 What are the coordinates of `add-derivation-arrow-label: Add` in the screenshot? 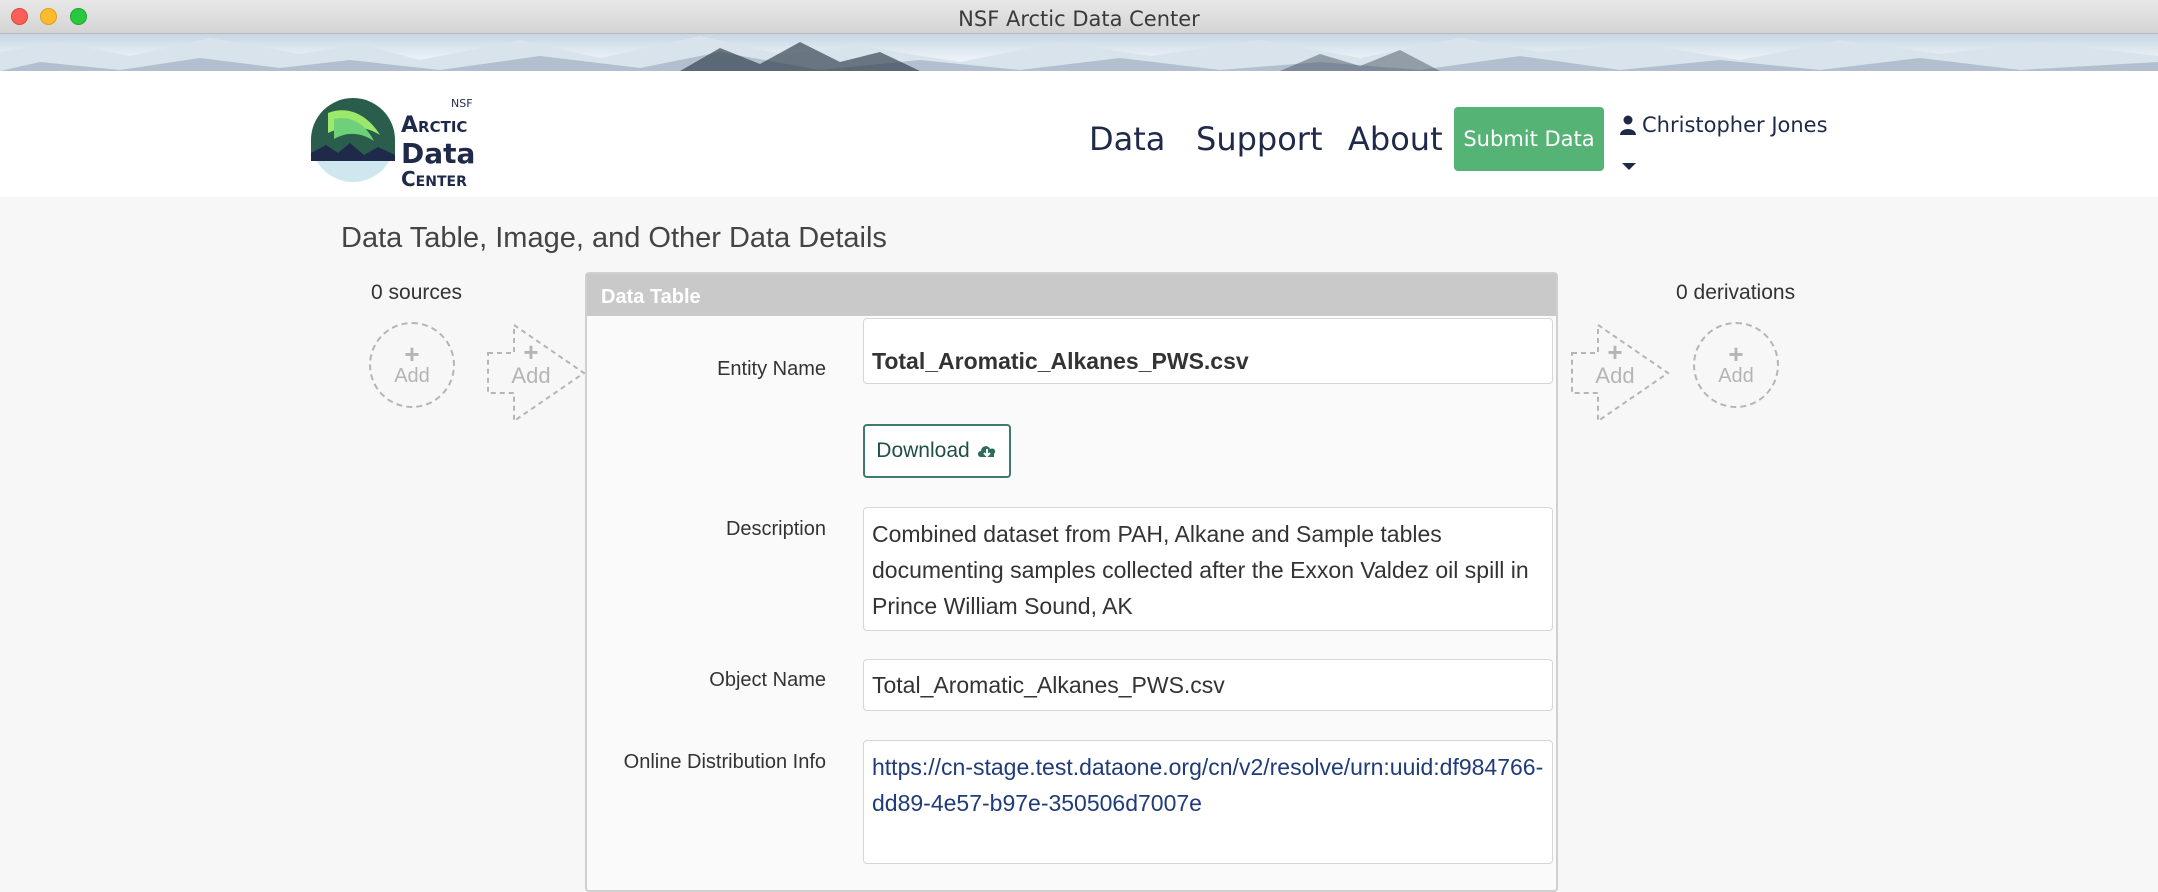 It's located at (1615, 375).